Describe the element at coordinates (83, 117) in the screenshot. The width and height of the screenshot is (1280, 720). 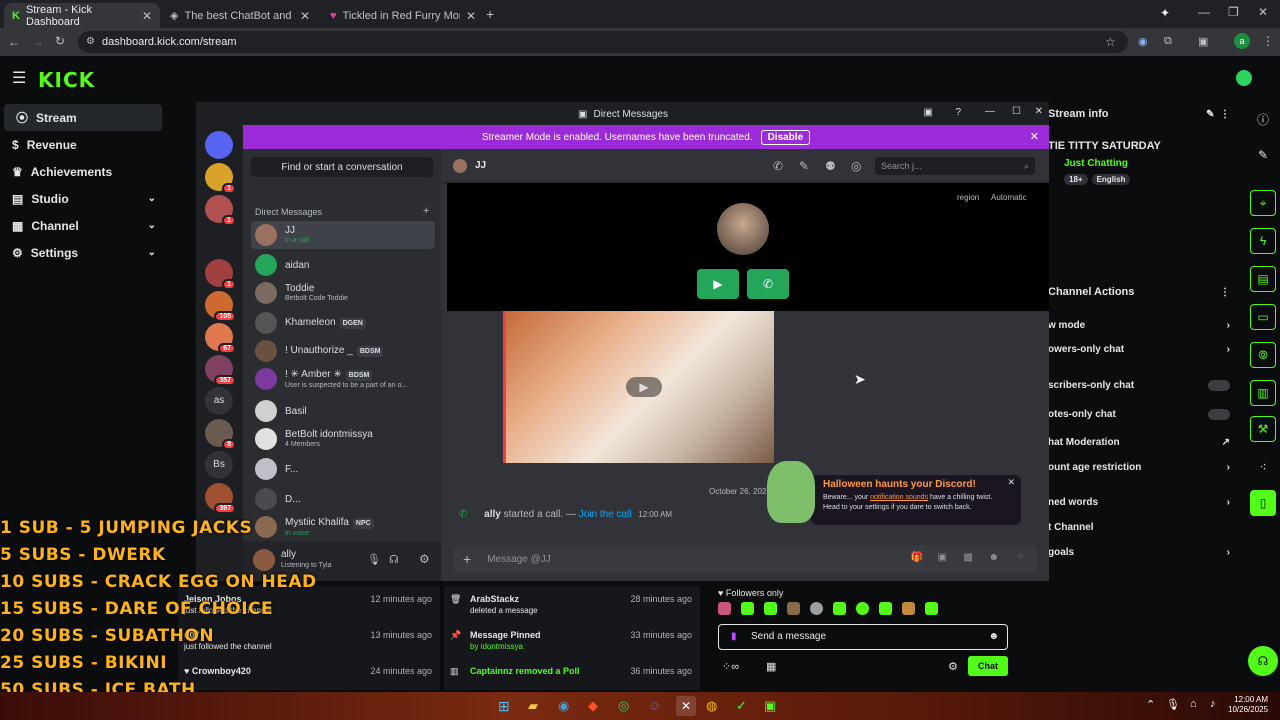
I see `nav-stream: ⦿ Stream` at that location.